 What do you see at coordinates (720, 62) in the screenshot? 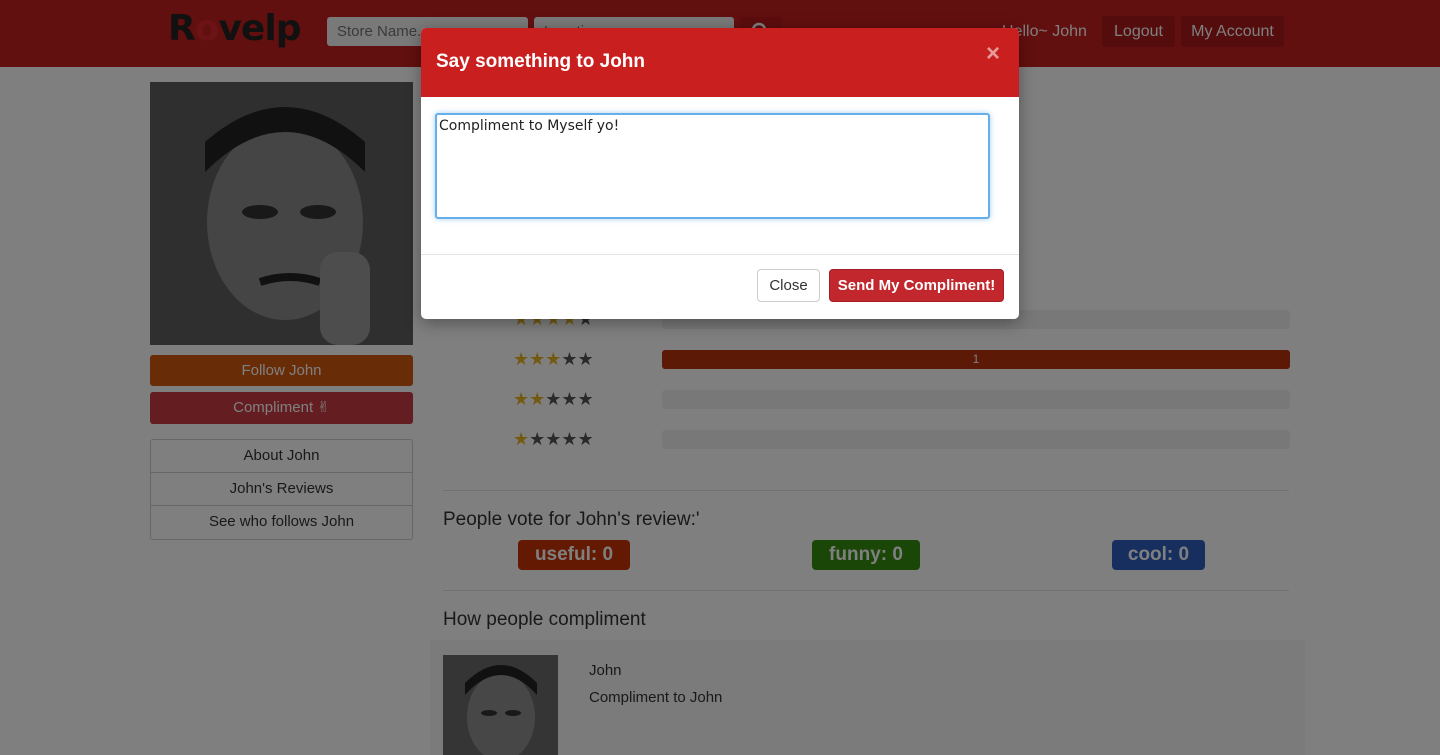
I see `modal-header: Say something to John ×` at bounding box center [720, 62].